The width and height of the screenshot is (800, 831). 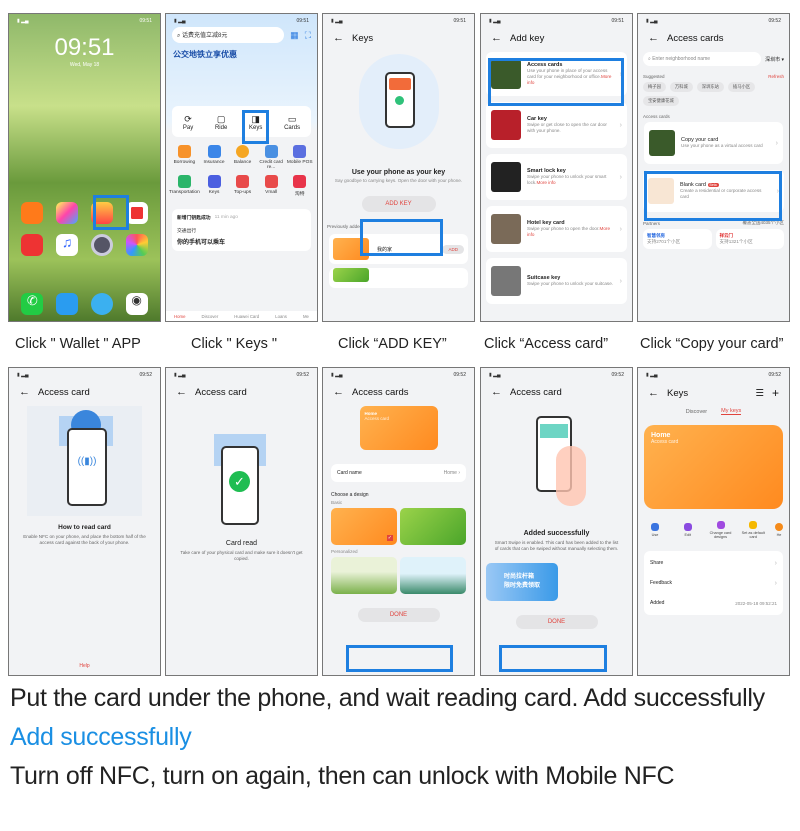 What do you see at coordinates (721, 530) in the screenshot?
I see `action-change-design: Change card designs` at bounding box center [721, 530].